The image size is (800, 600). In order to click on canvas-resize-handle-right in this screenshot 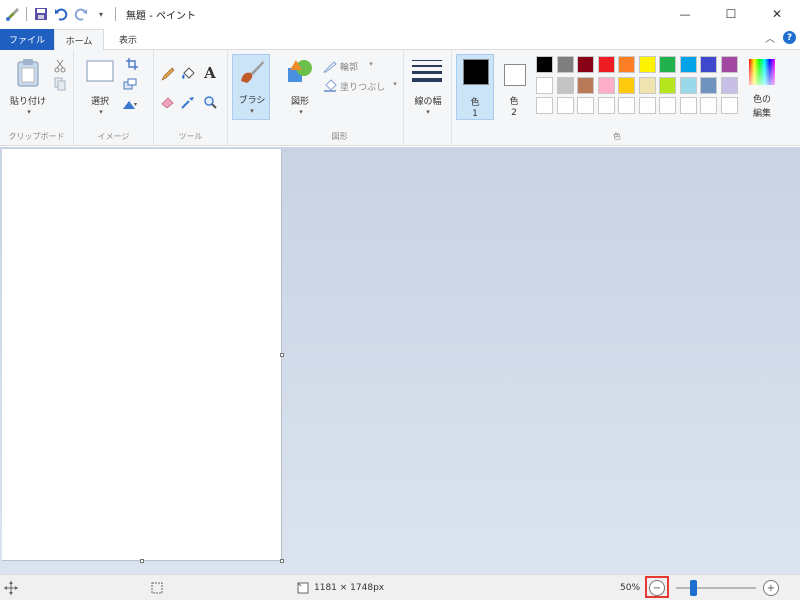, I will do `click(282, 355)`.